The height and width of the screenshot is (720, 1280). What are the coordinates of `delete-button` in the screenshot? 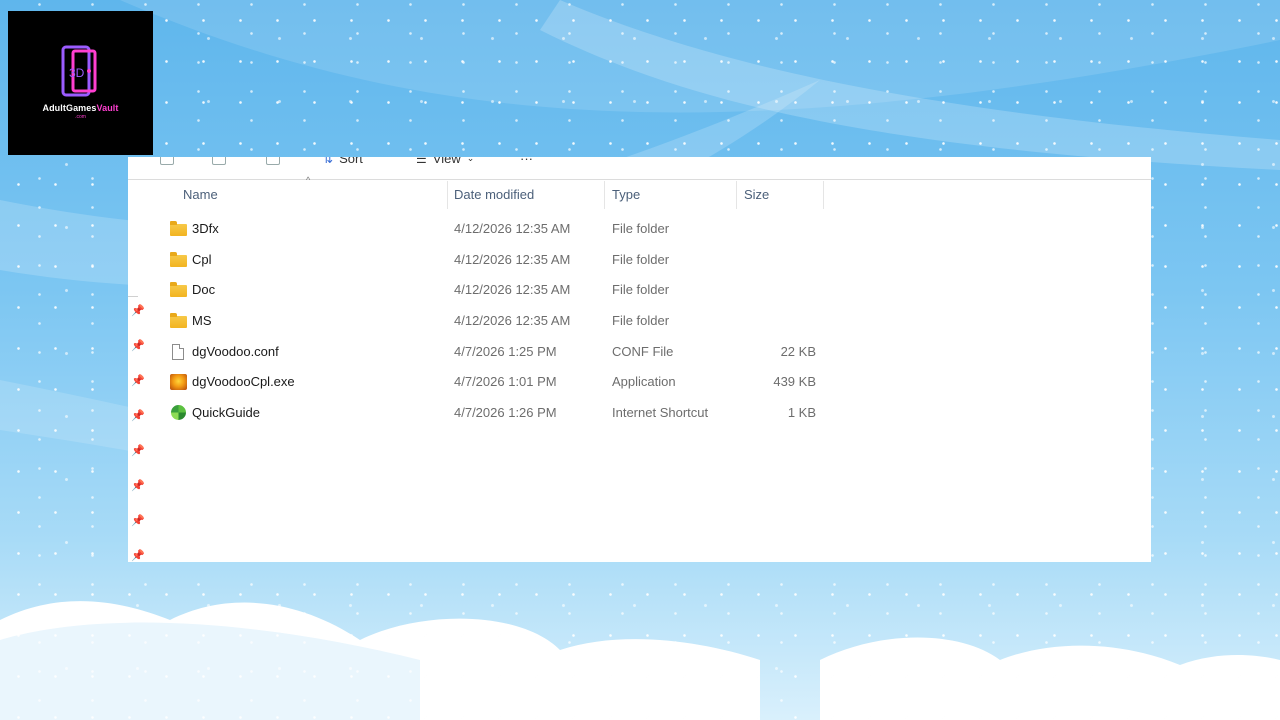 It's located at (273, 161).